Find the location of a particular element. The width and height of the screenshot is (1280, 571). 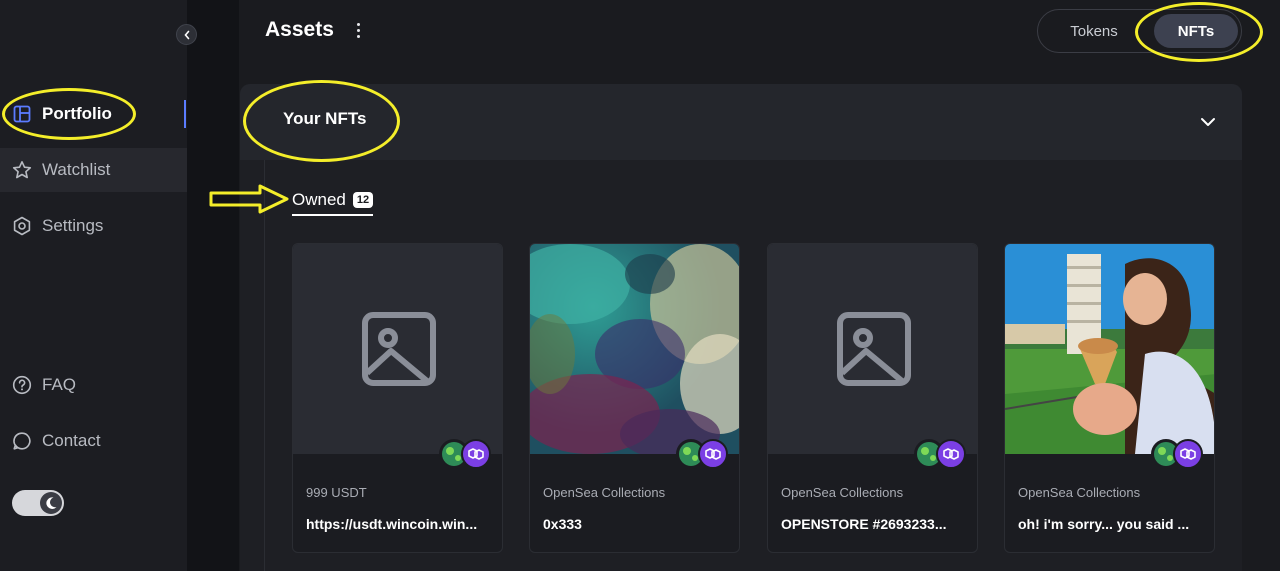

sidebar-item-settings: Settings is located at coordinates (93, 226).